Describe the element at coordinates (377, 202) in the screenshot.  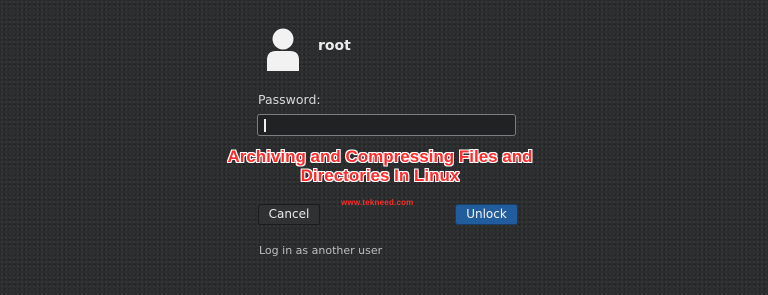
I see `watermark: www.tekneed.com` at that location.